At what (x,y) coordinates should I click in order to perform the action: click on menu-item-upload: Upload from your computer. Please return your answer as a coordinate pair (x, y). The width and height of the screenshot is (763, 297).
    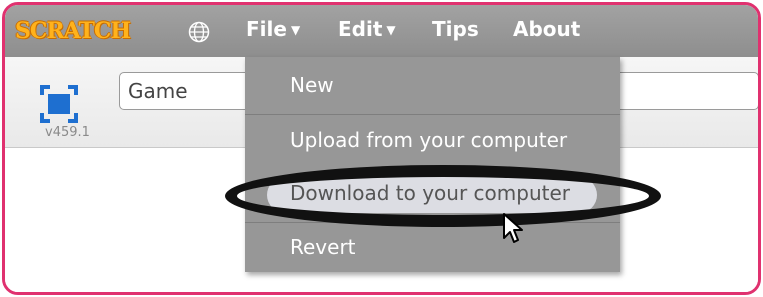
    Looking at the image, I should click on (432, 140).